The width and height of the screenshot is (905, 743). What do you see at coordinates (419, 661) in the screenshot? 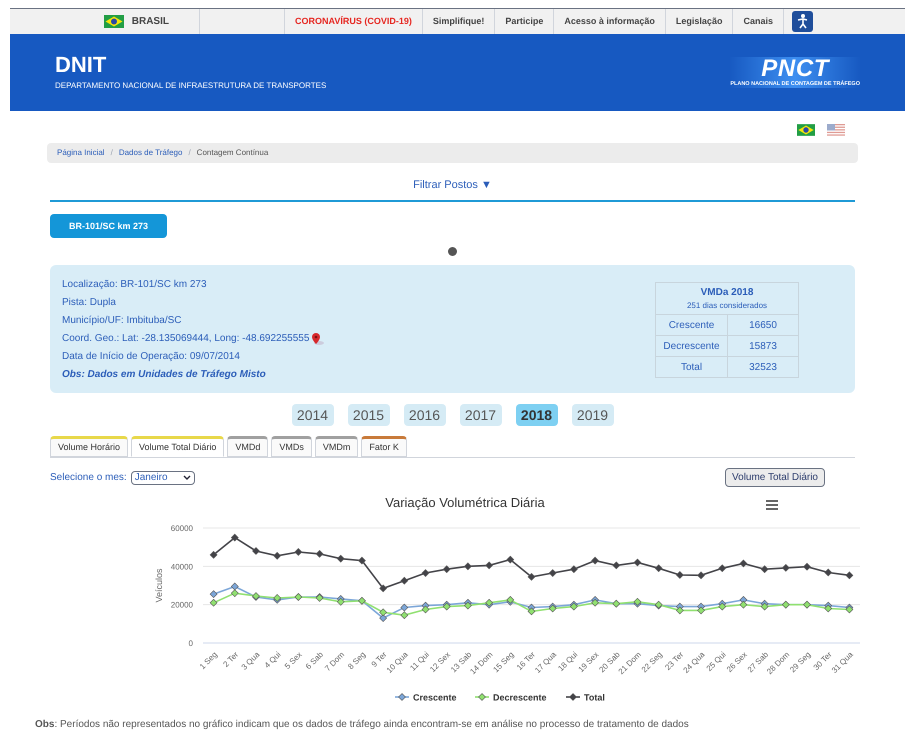
I see `x-tick-label: 11 Qui` at bounding box center [419, 661].